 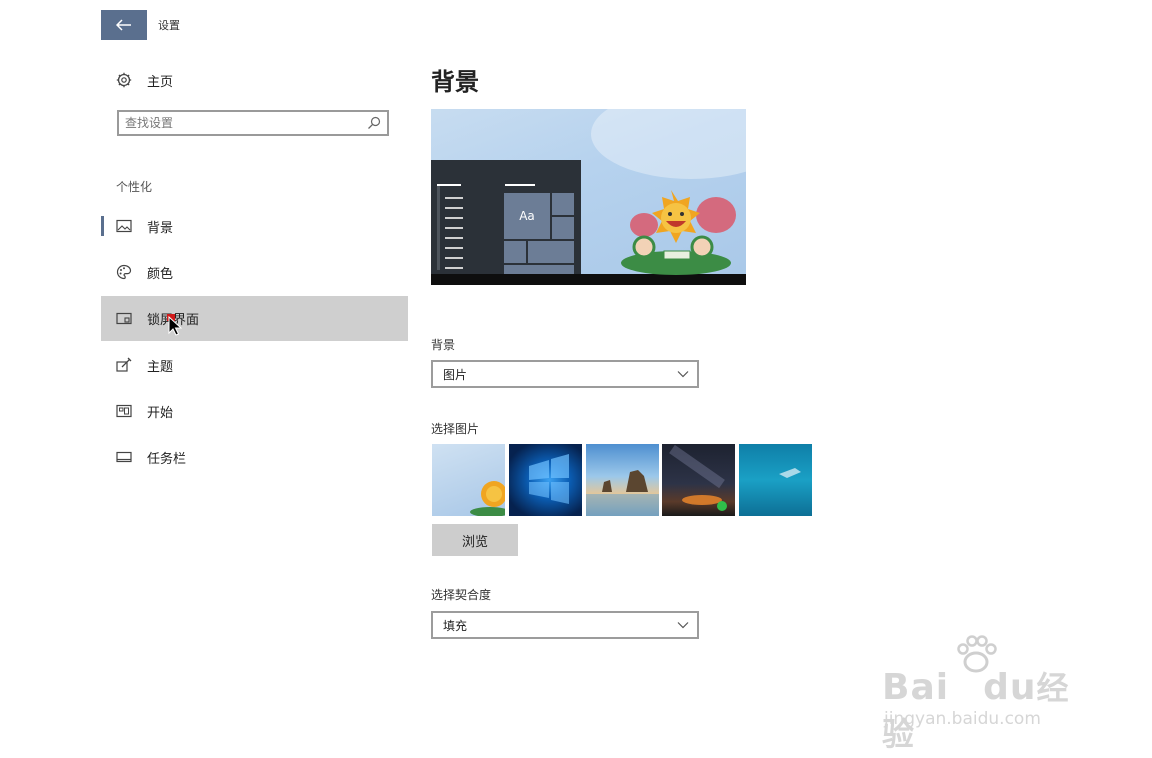 What do you see at coordinates (1010, 687) in the screenshot?
I see `watermark-brand2: du` at bounding box center [1010, 687].